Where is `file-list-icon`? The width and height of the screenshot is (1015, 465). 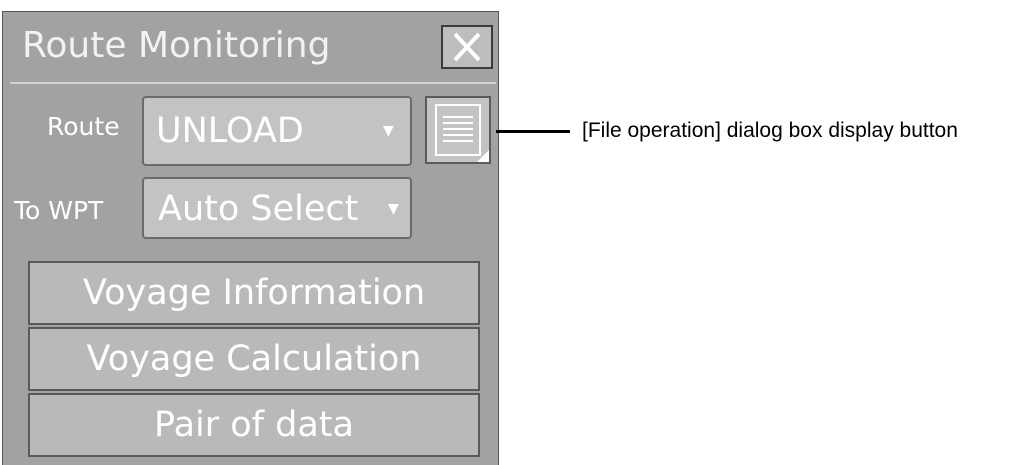
file-list-icon is located at coordinates (458, 130).